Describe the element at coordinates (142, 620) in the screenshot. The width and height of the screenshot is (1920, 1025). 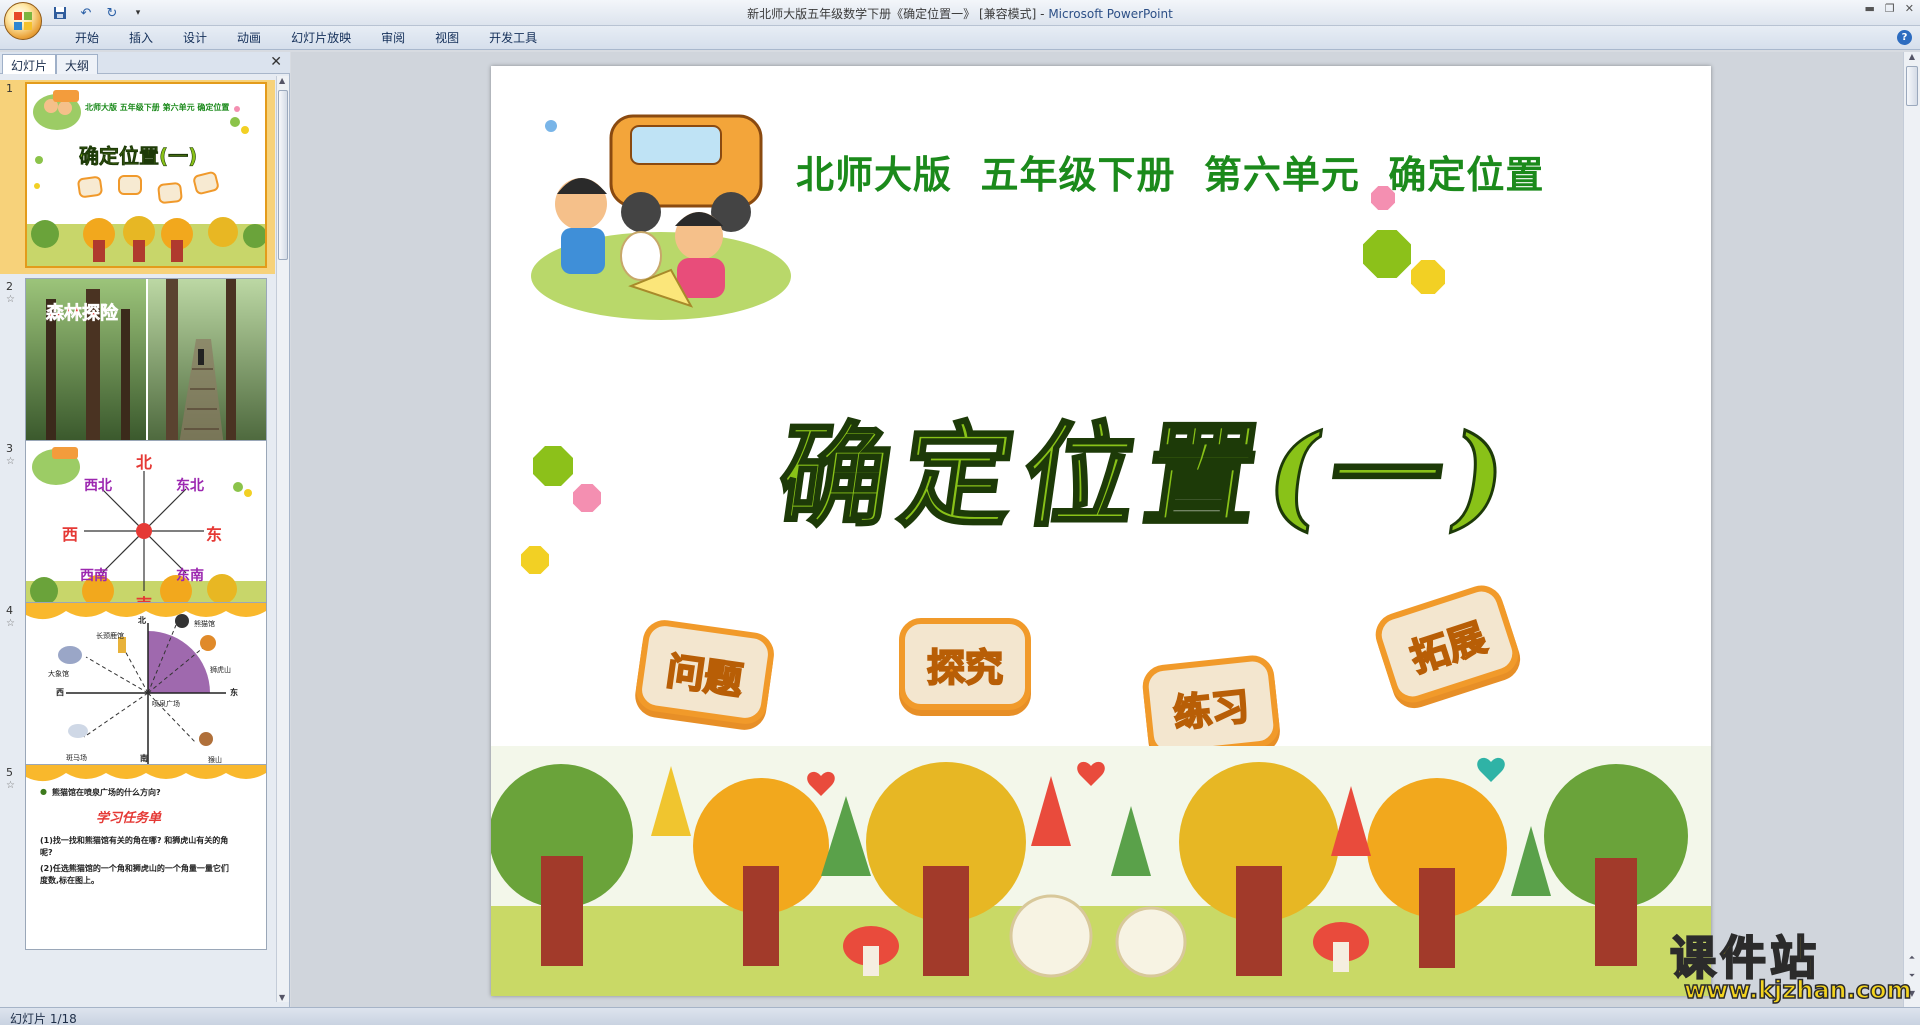
I see `thumb4-north: 北` at that location.